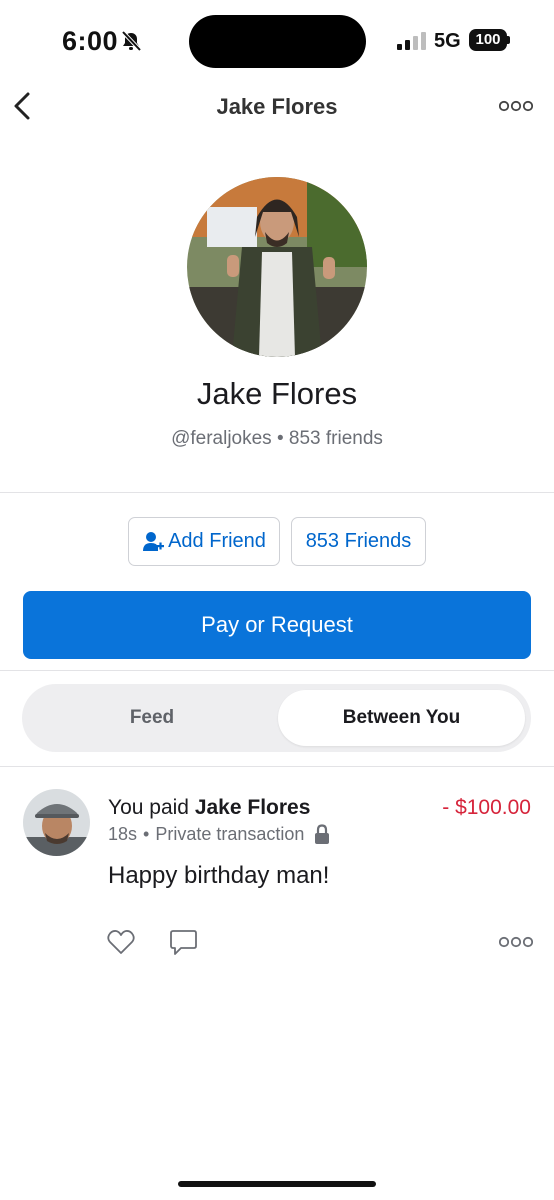 The width and height of the screenshot is (554, 1200). I want to click on profile-name: Jake Flores, so click(277, 393).